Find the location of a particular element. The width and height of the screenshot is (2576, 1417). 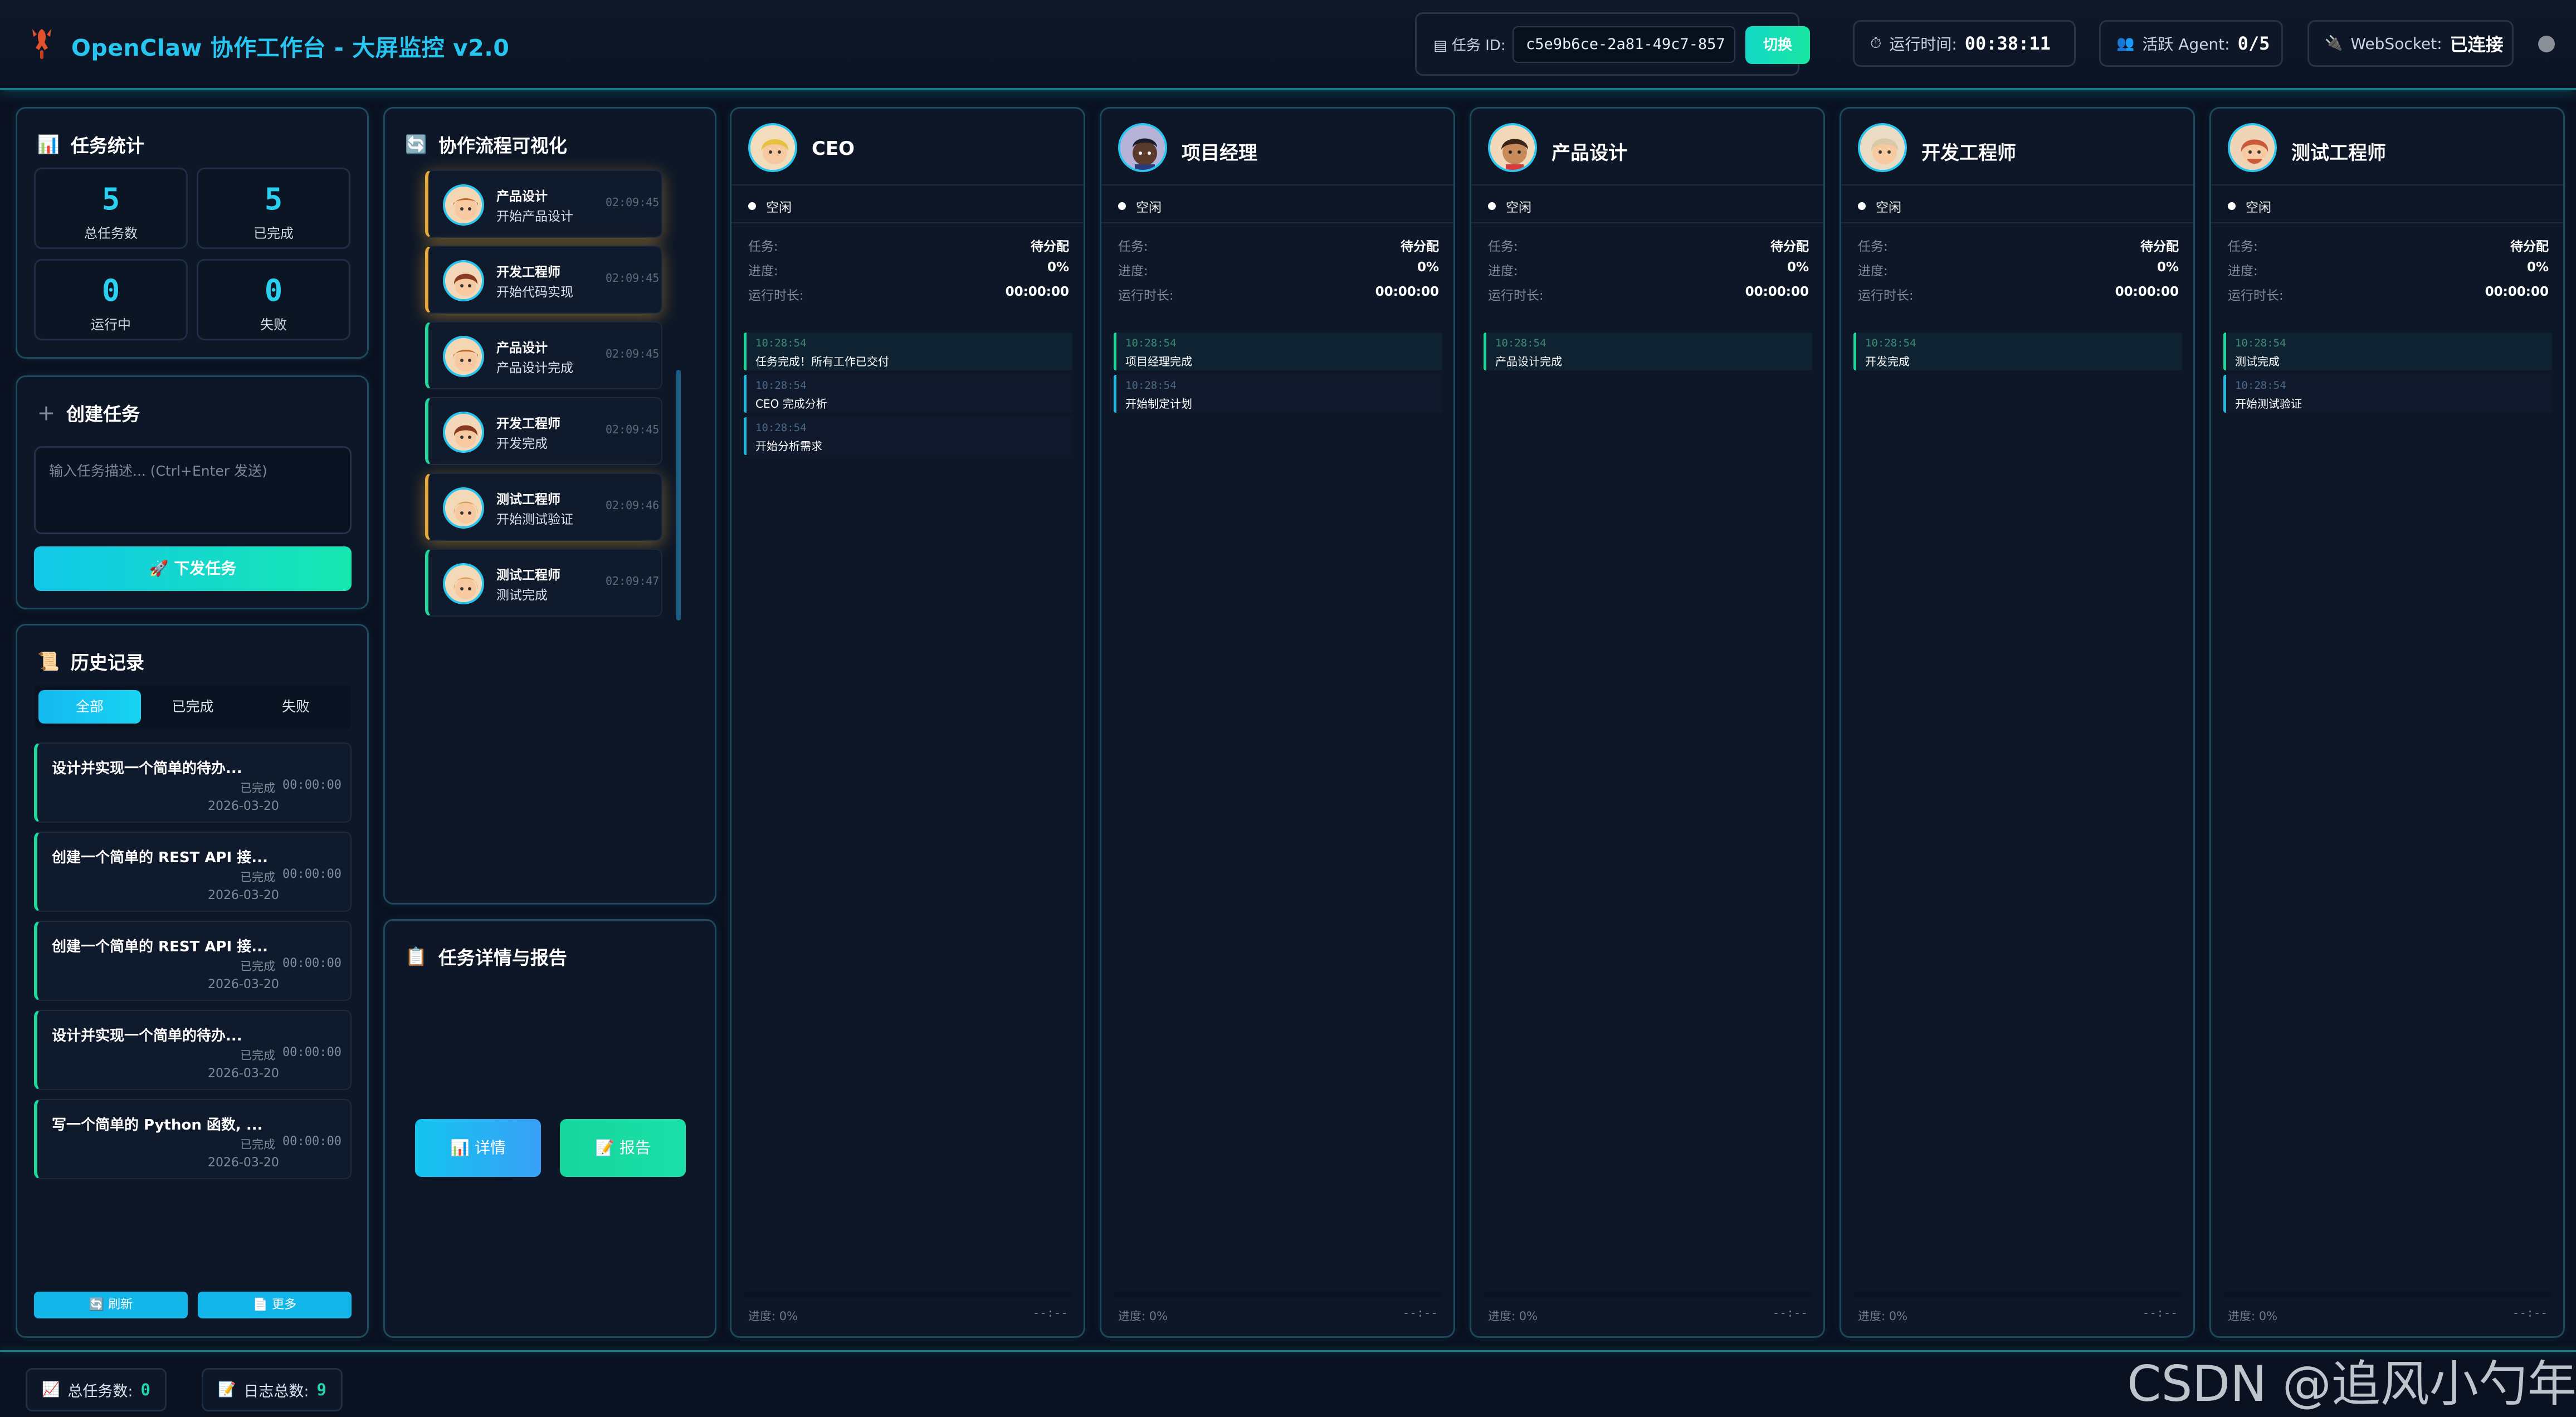

flow-item: 测试工程师 测试完成 02:09:47 is located at coordinates (543, 583).